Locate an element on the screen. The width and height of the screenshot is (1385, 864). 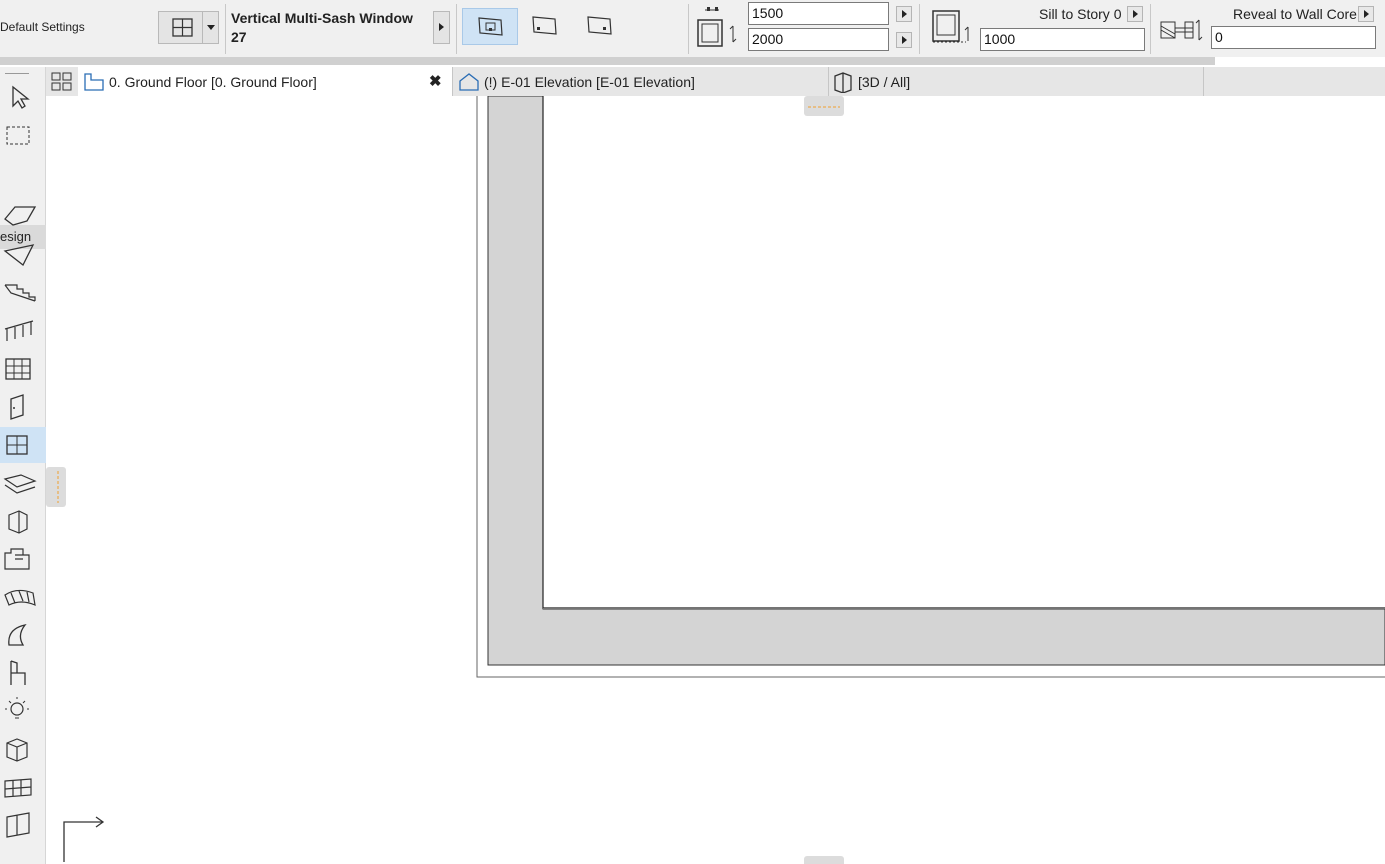
default-settings-label: Default Settings is located at coordinates (42, 27).